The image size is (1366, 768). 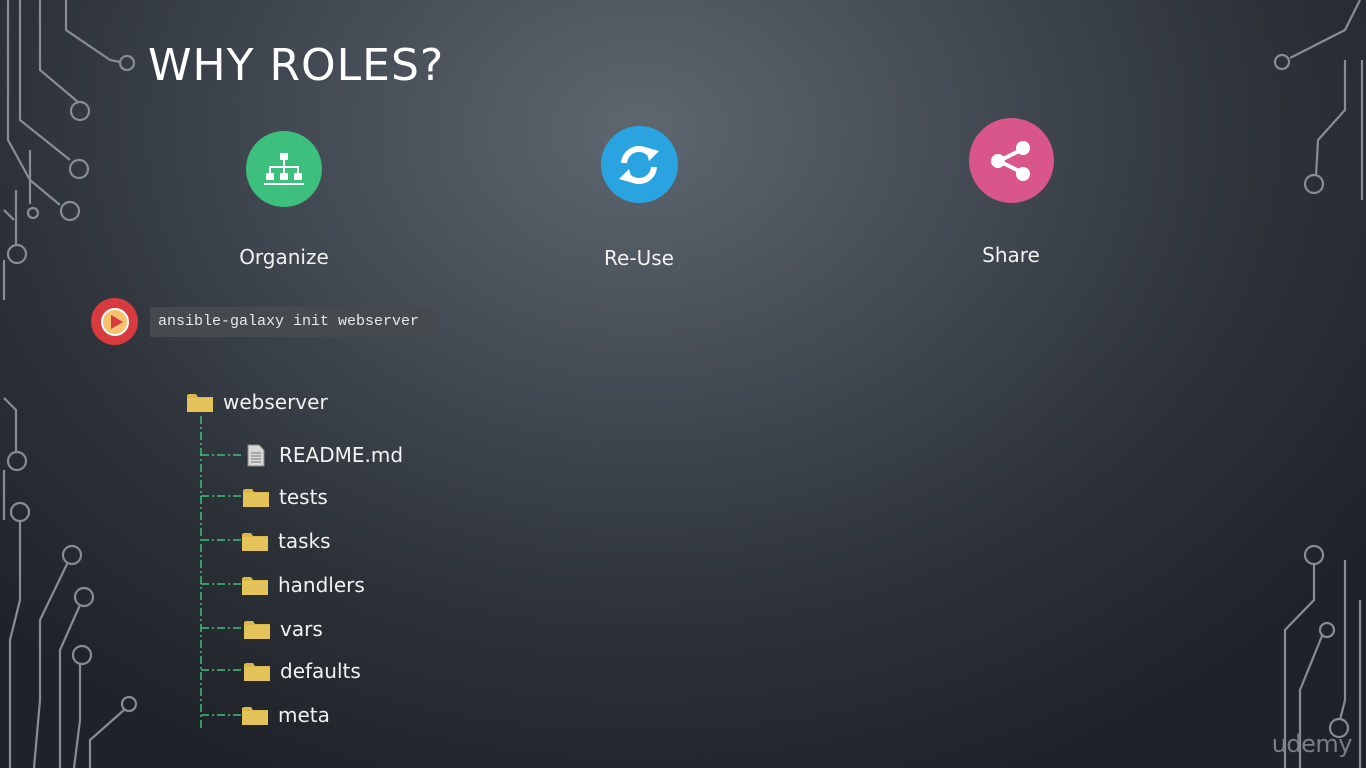 I want to click on file-icon, so click(x=256, y=455).